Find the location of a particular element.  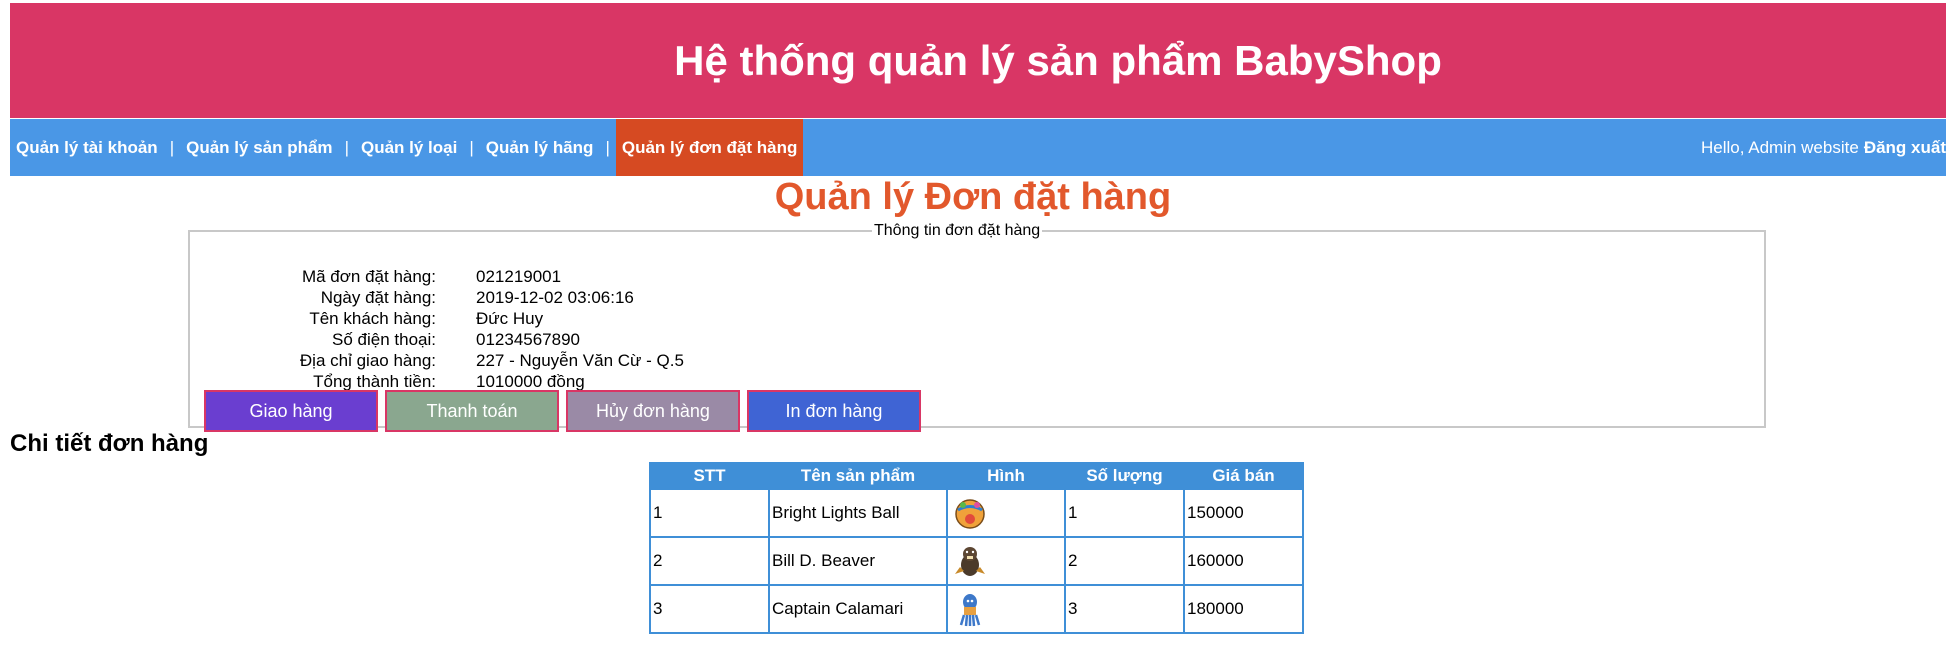

pay-order-button: Thanh toán is located at coordinates (472, 411).